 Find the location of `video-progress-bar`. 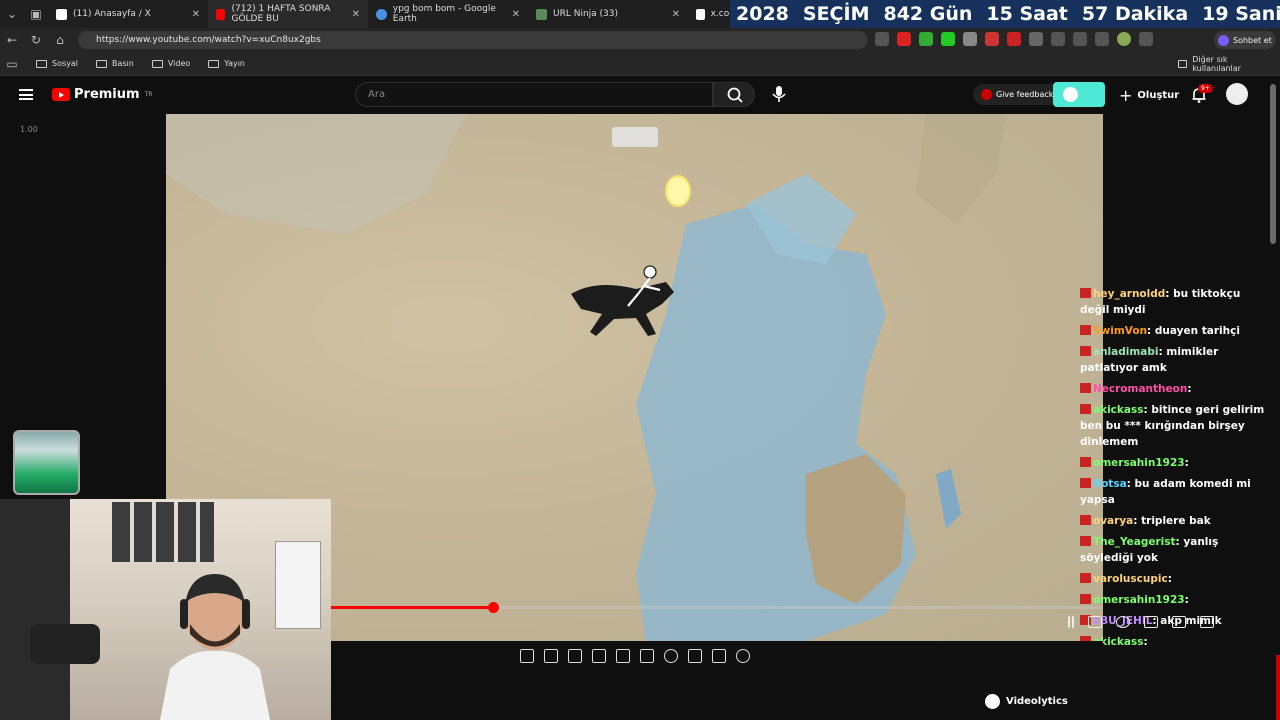

video-progress-bar is located at coordinates (717, 607).